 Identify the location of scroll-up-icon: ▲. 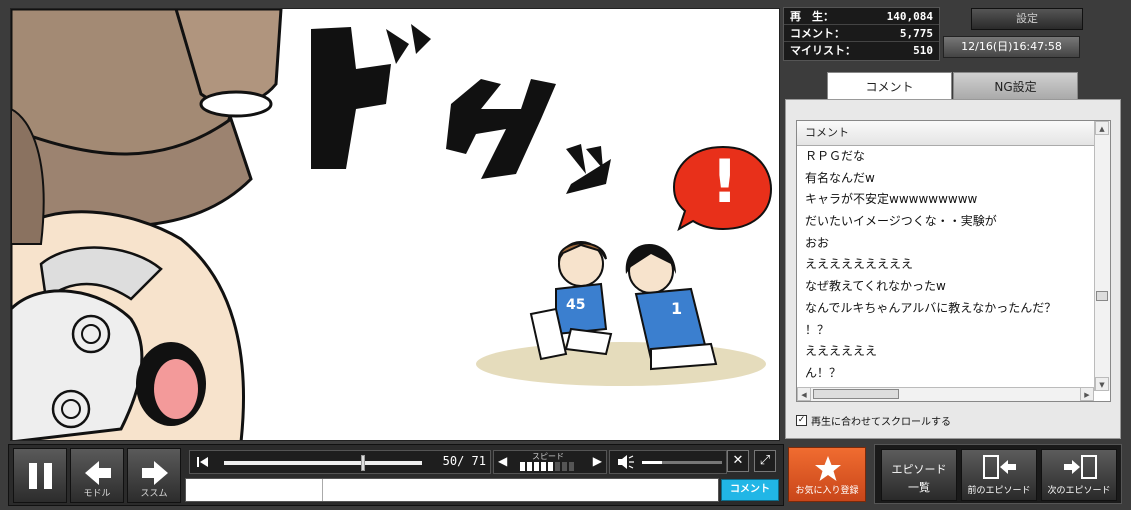
(1102, 128).